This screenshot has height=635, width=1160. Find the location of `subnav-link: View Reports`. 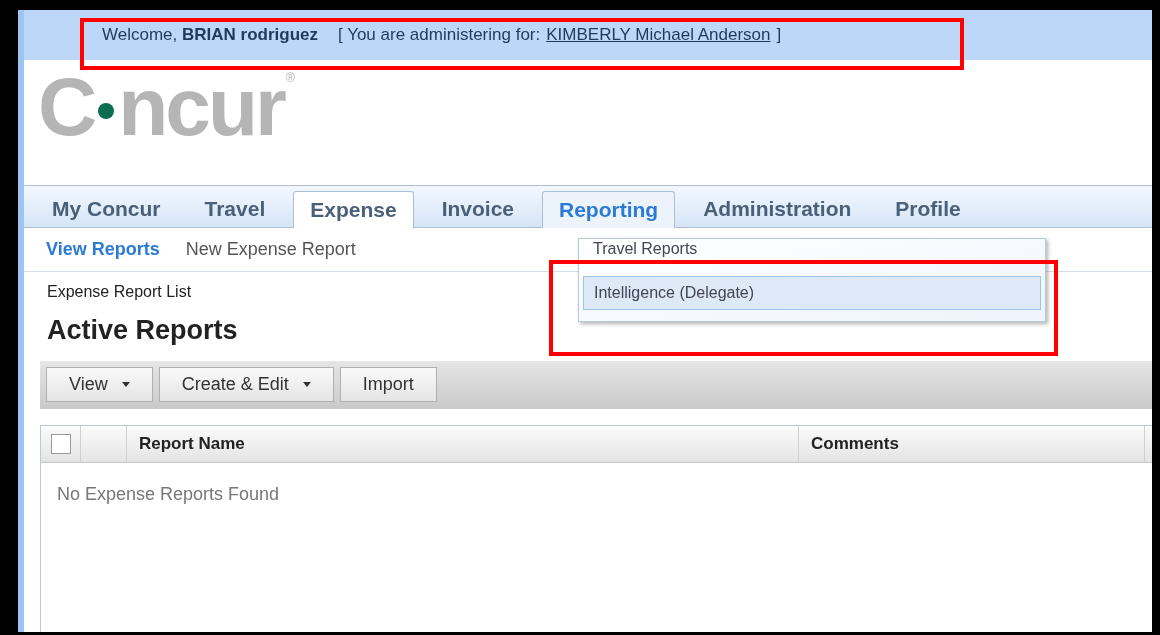

subnav-link: View Reports is located at coordinates (103, 249).